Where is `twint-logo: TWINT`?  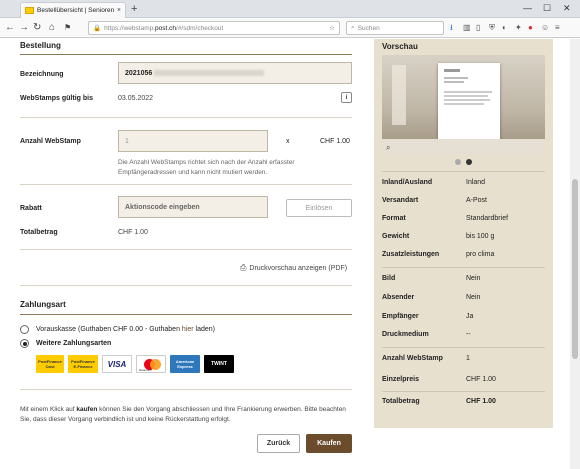 twint-logo: TWINT is located at coordinates (219, 364).